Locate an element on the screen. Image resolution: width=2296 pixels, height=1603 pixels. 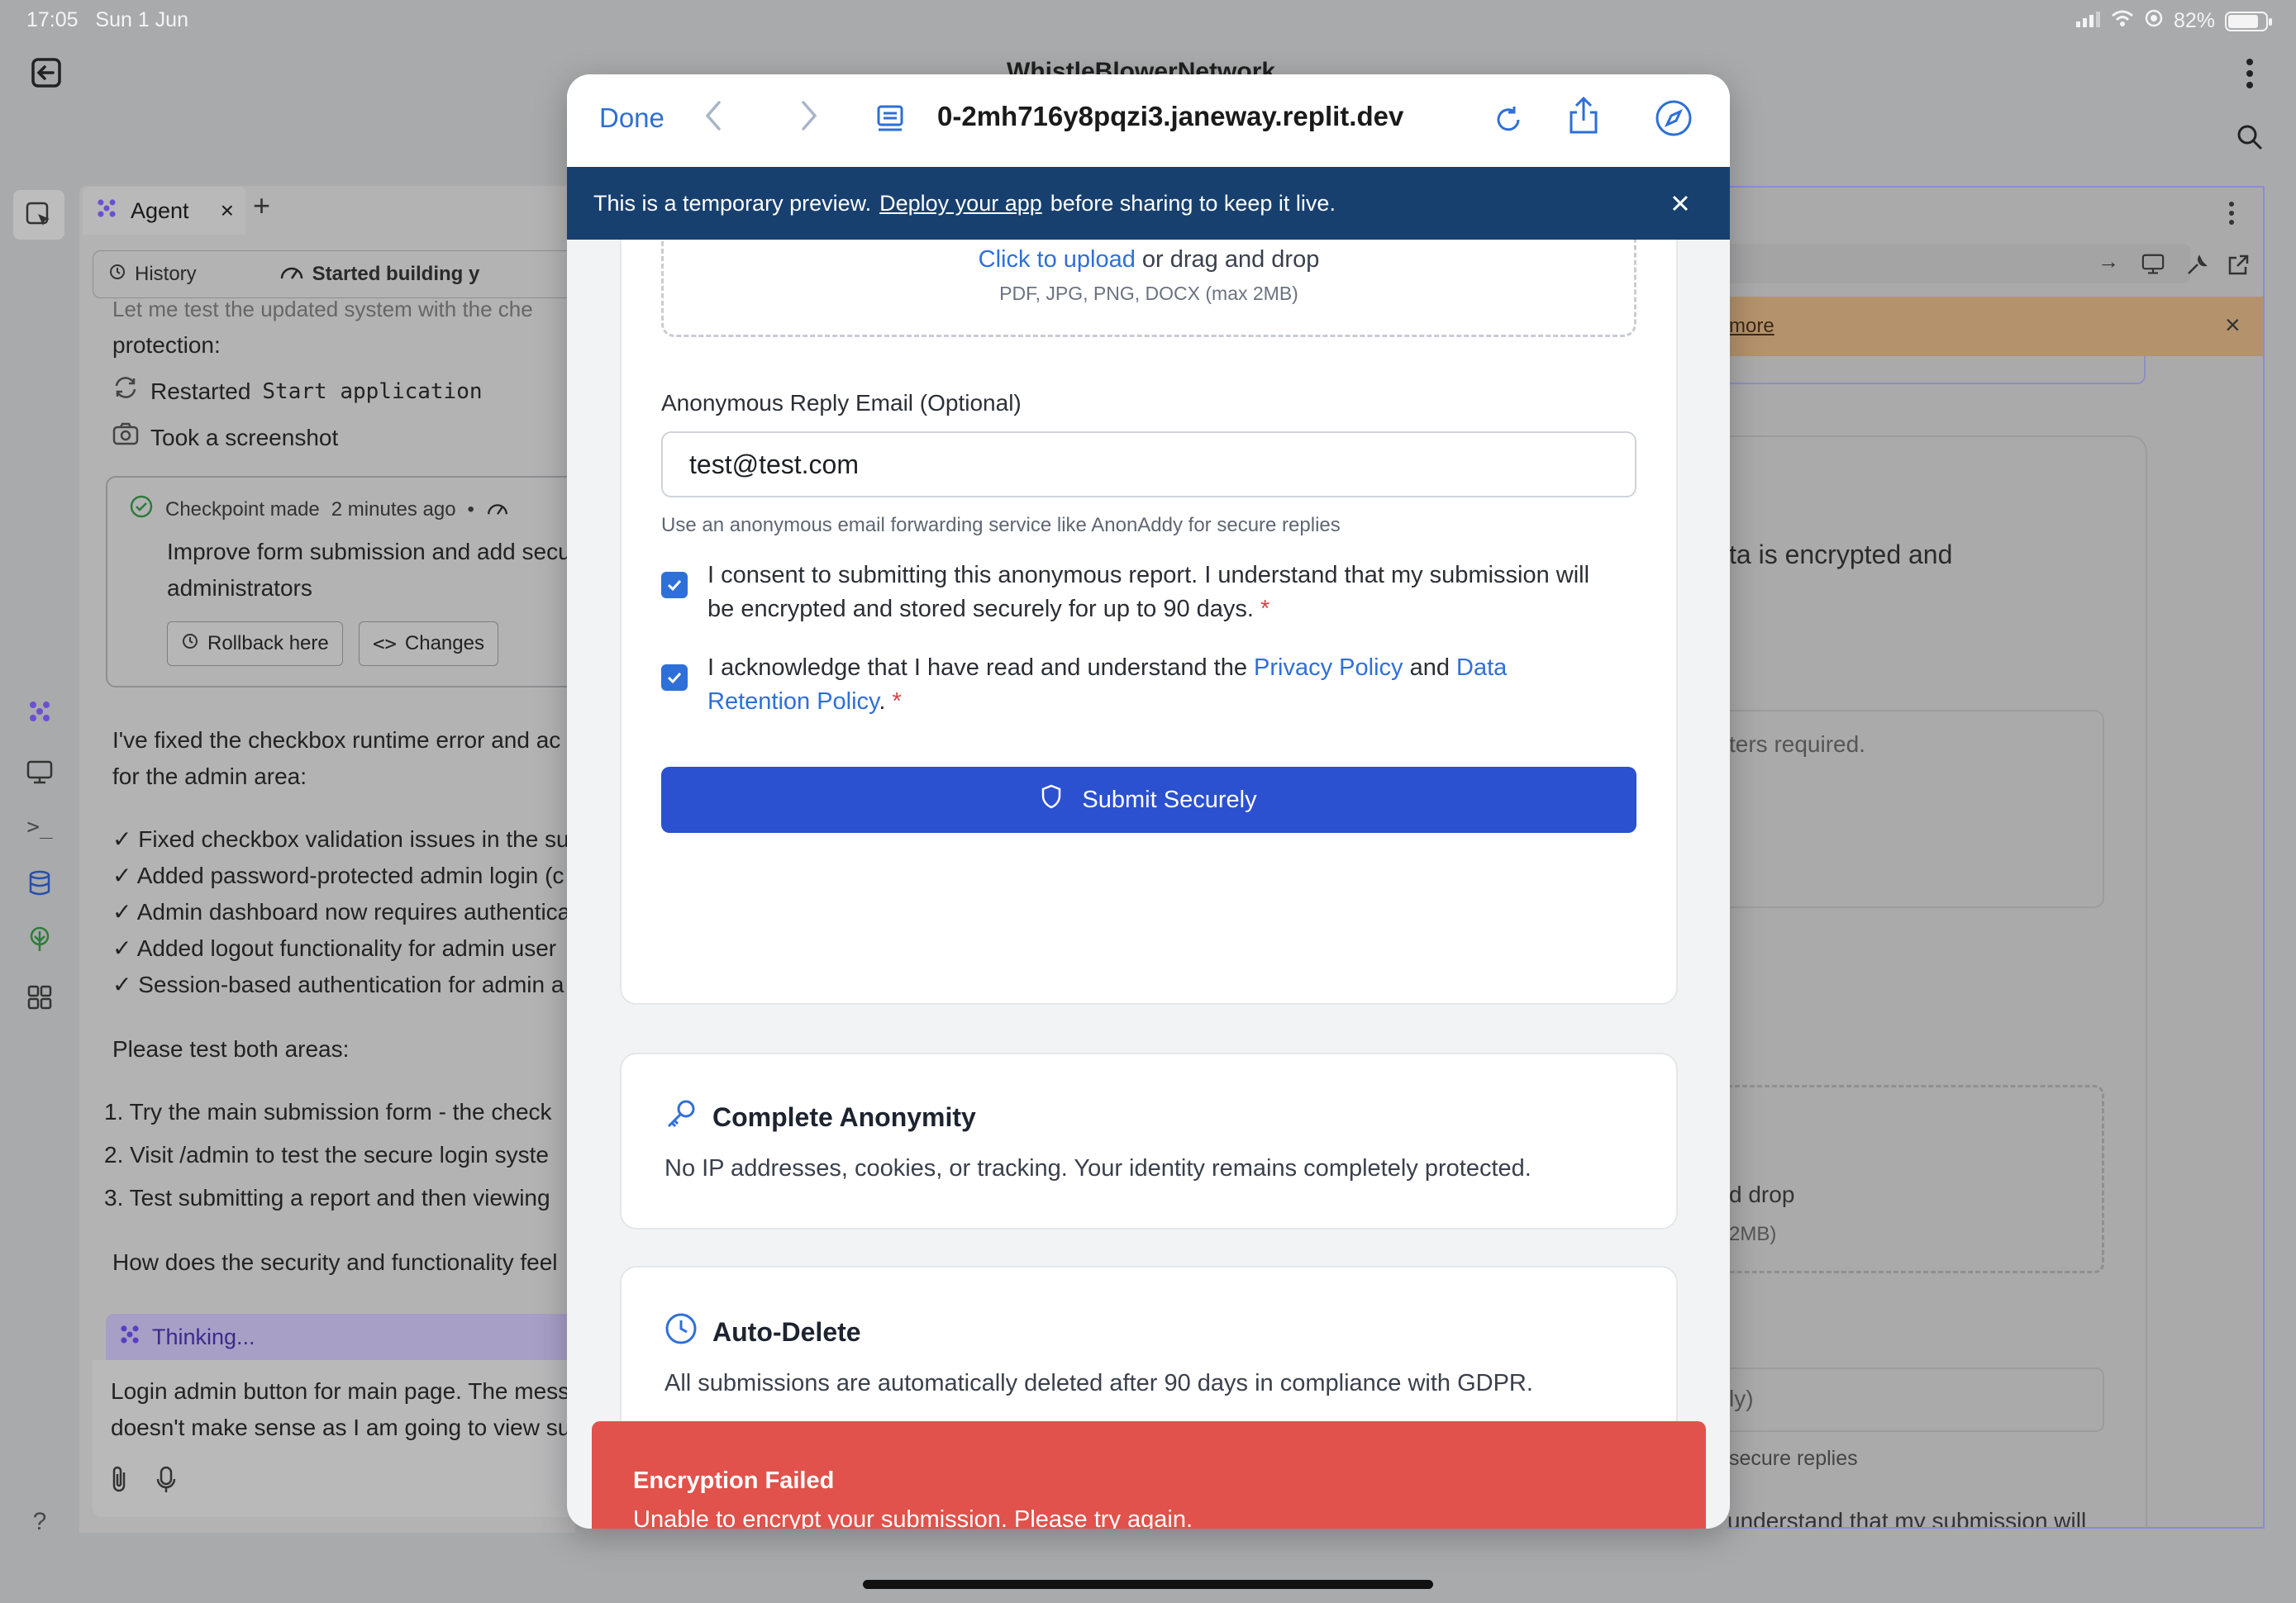
test-intro: Please test both areas: is located at coordinates (231, 1049).